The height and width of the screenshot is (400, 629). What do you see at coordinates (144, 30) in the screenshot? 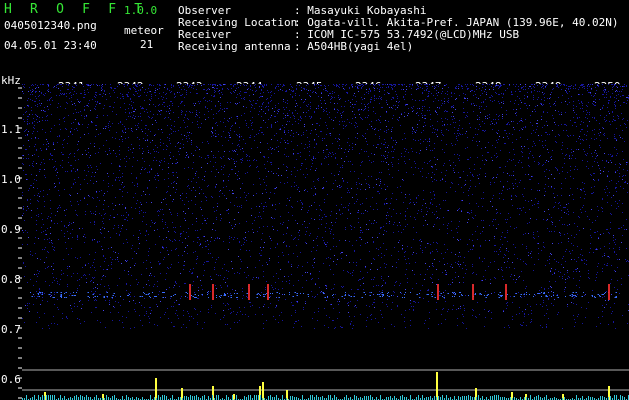
I see `meteor-label: meteor` at bounding box center [144, 30].